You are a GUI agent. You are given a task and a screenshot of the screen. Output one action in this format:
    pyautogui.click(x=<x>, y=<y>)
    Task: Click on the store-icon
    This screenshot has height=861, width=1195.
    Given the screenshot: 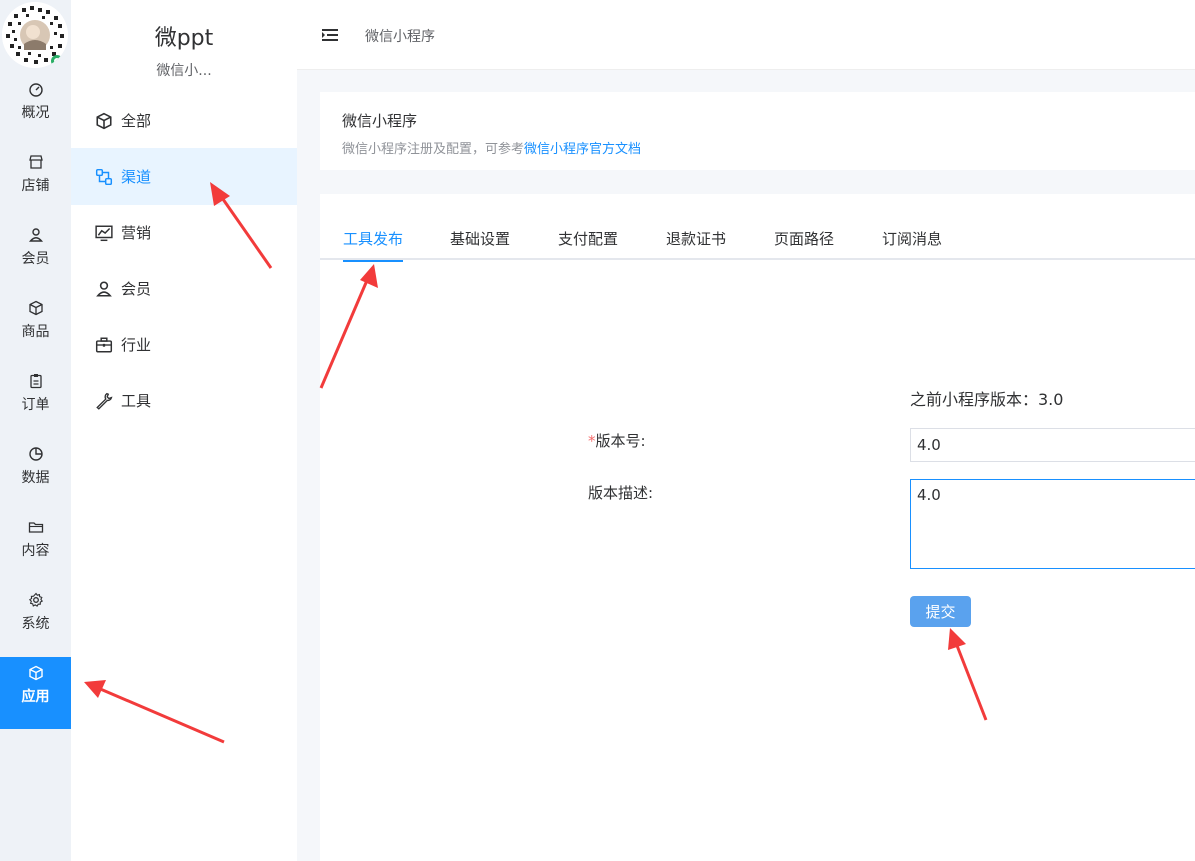 What is the action you would take?
    pyautogui.click(x=35, y=162)
    